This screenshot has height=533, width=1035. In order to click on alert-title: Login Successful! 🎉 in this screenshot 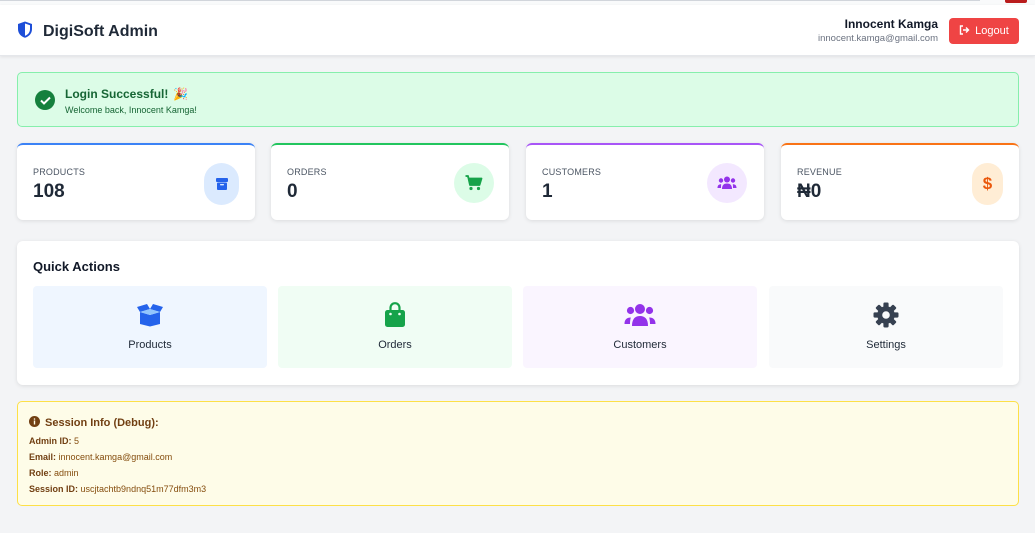, I will do `click(126, 94)`.